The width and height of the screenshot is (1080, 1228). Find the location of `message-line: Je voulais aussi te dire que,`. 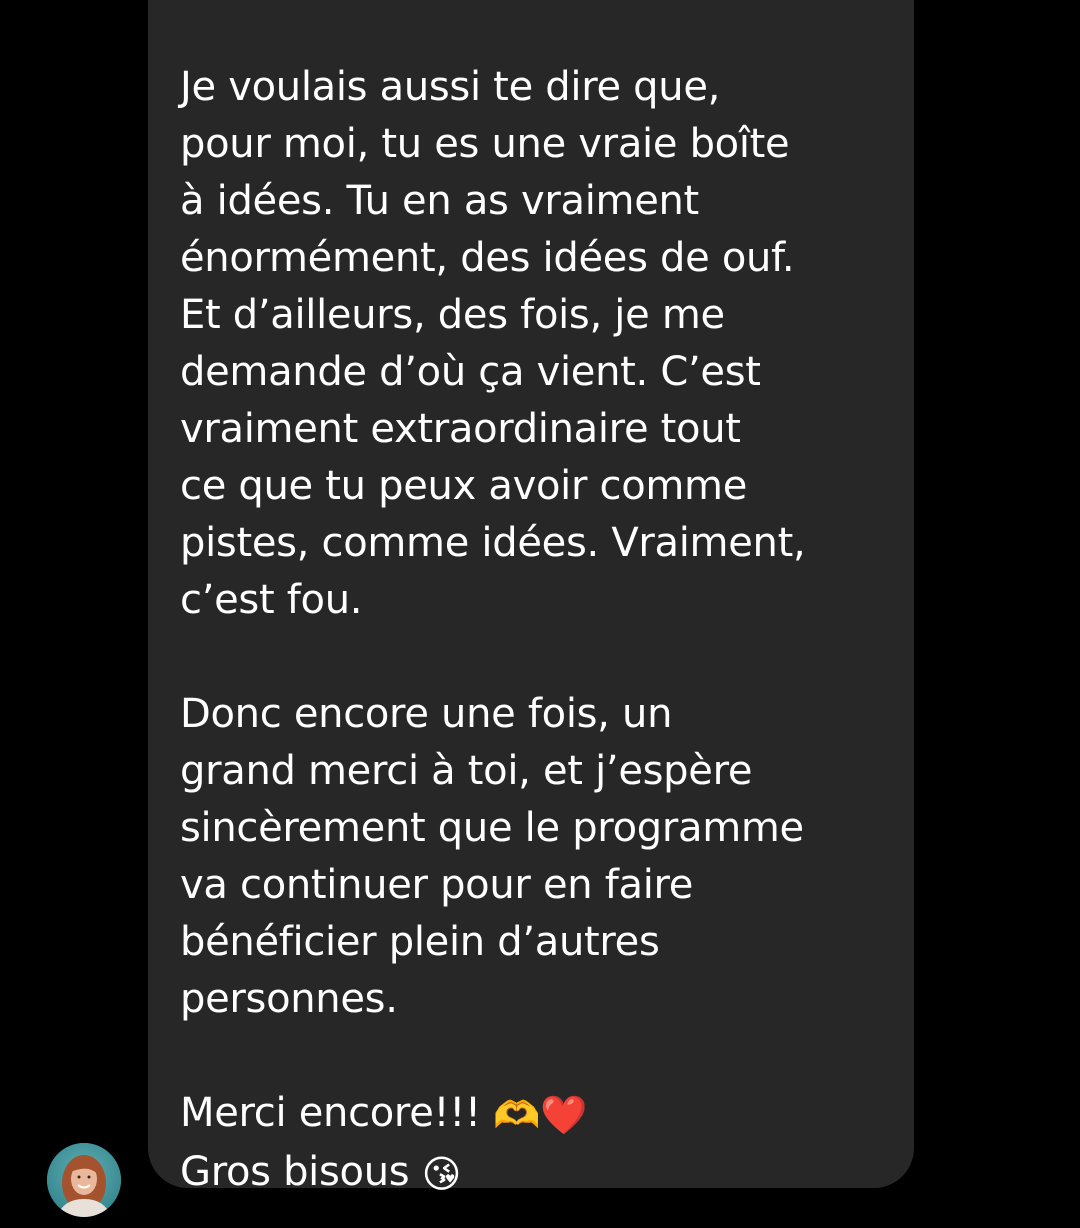

message-line: Je voulais aussi te dire que, is located at coordinates (450, 87).